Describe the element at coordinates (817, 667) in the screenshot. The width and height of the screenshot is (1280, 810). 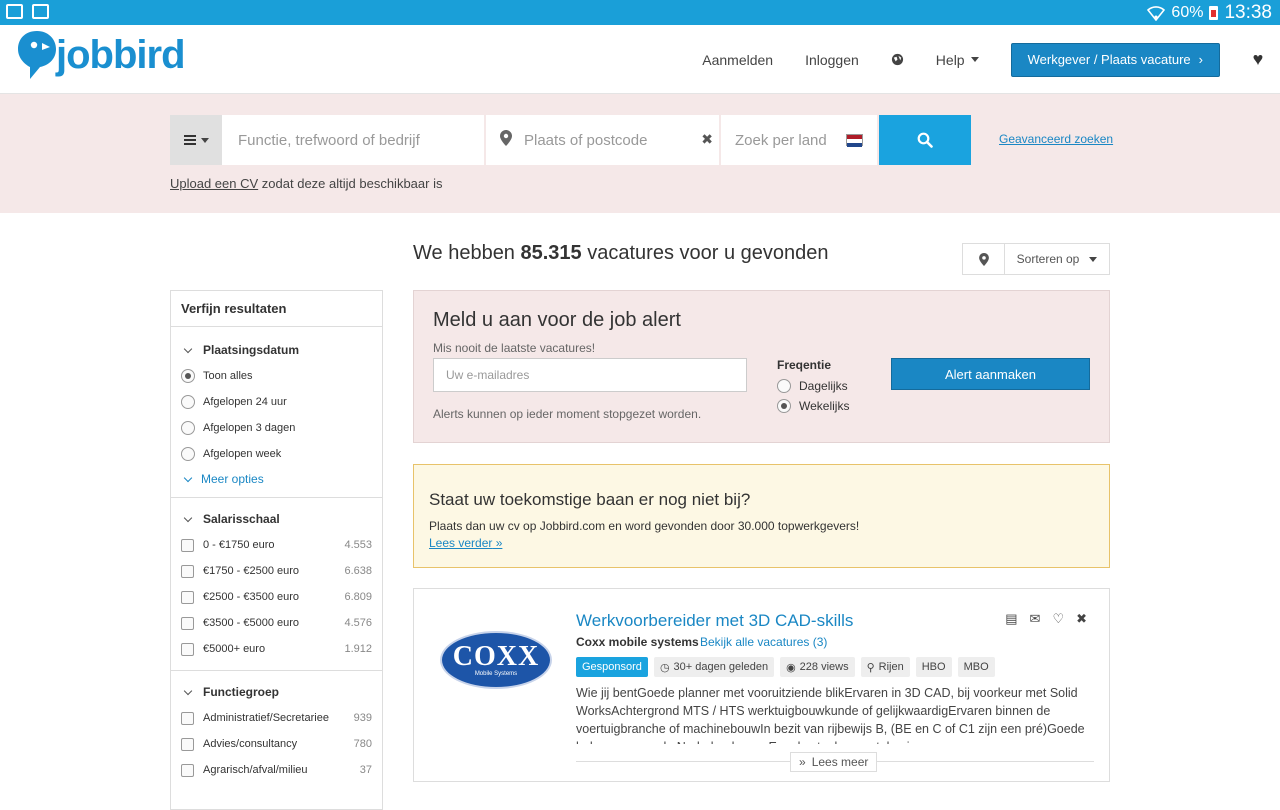
I see `views-tag: ◉ 228 views` at that location.